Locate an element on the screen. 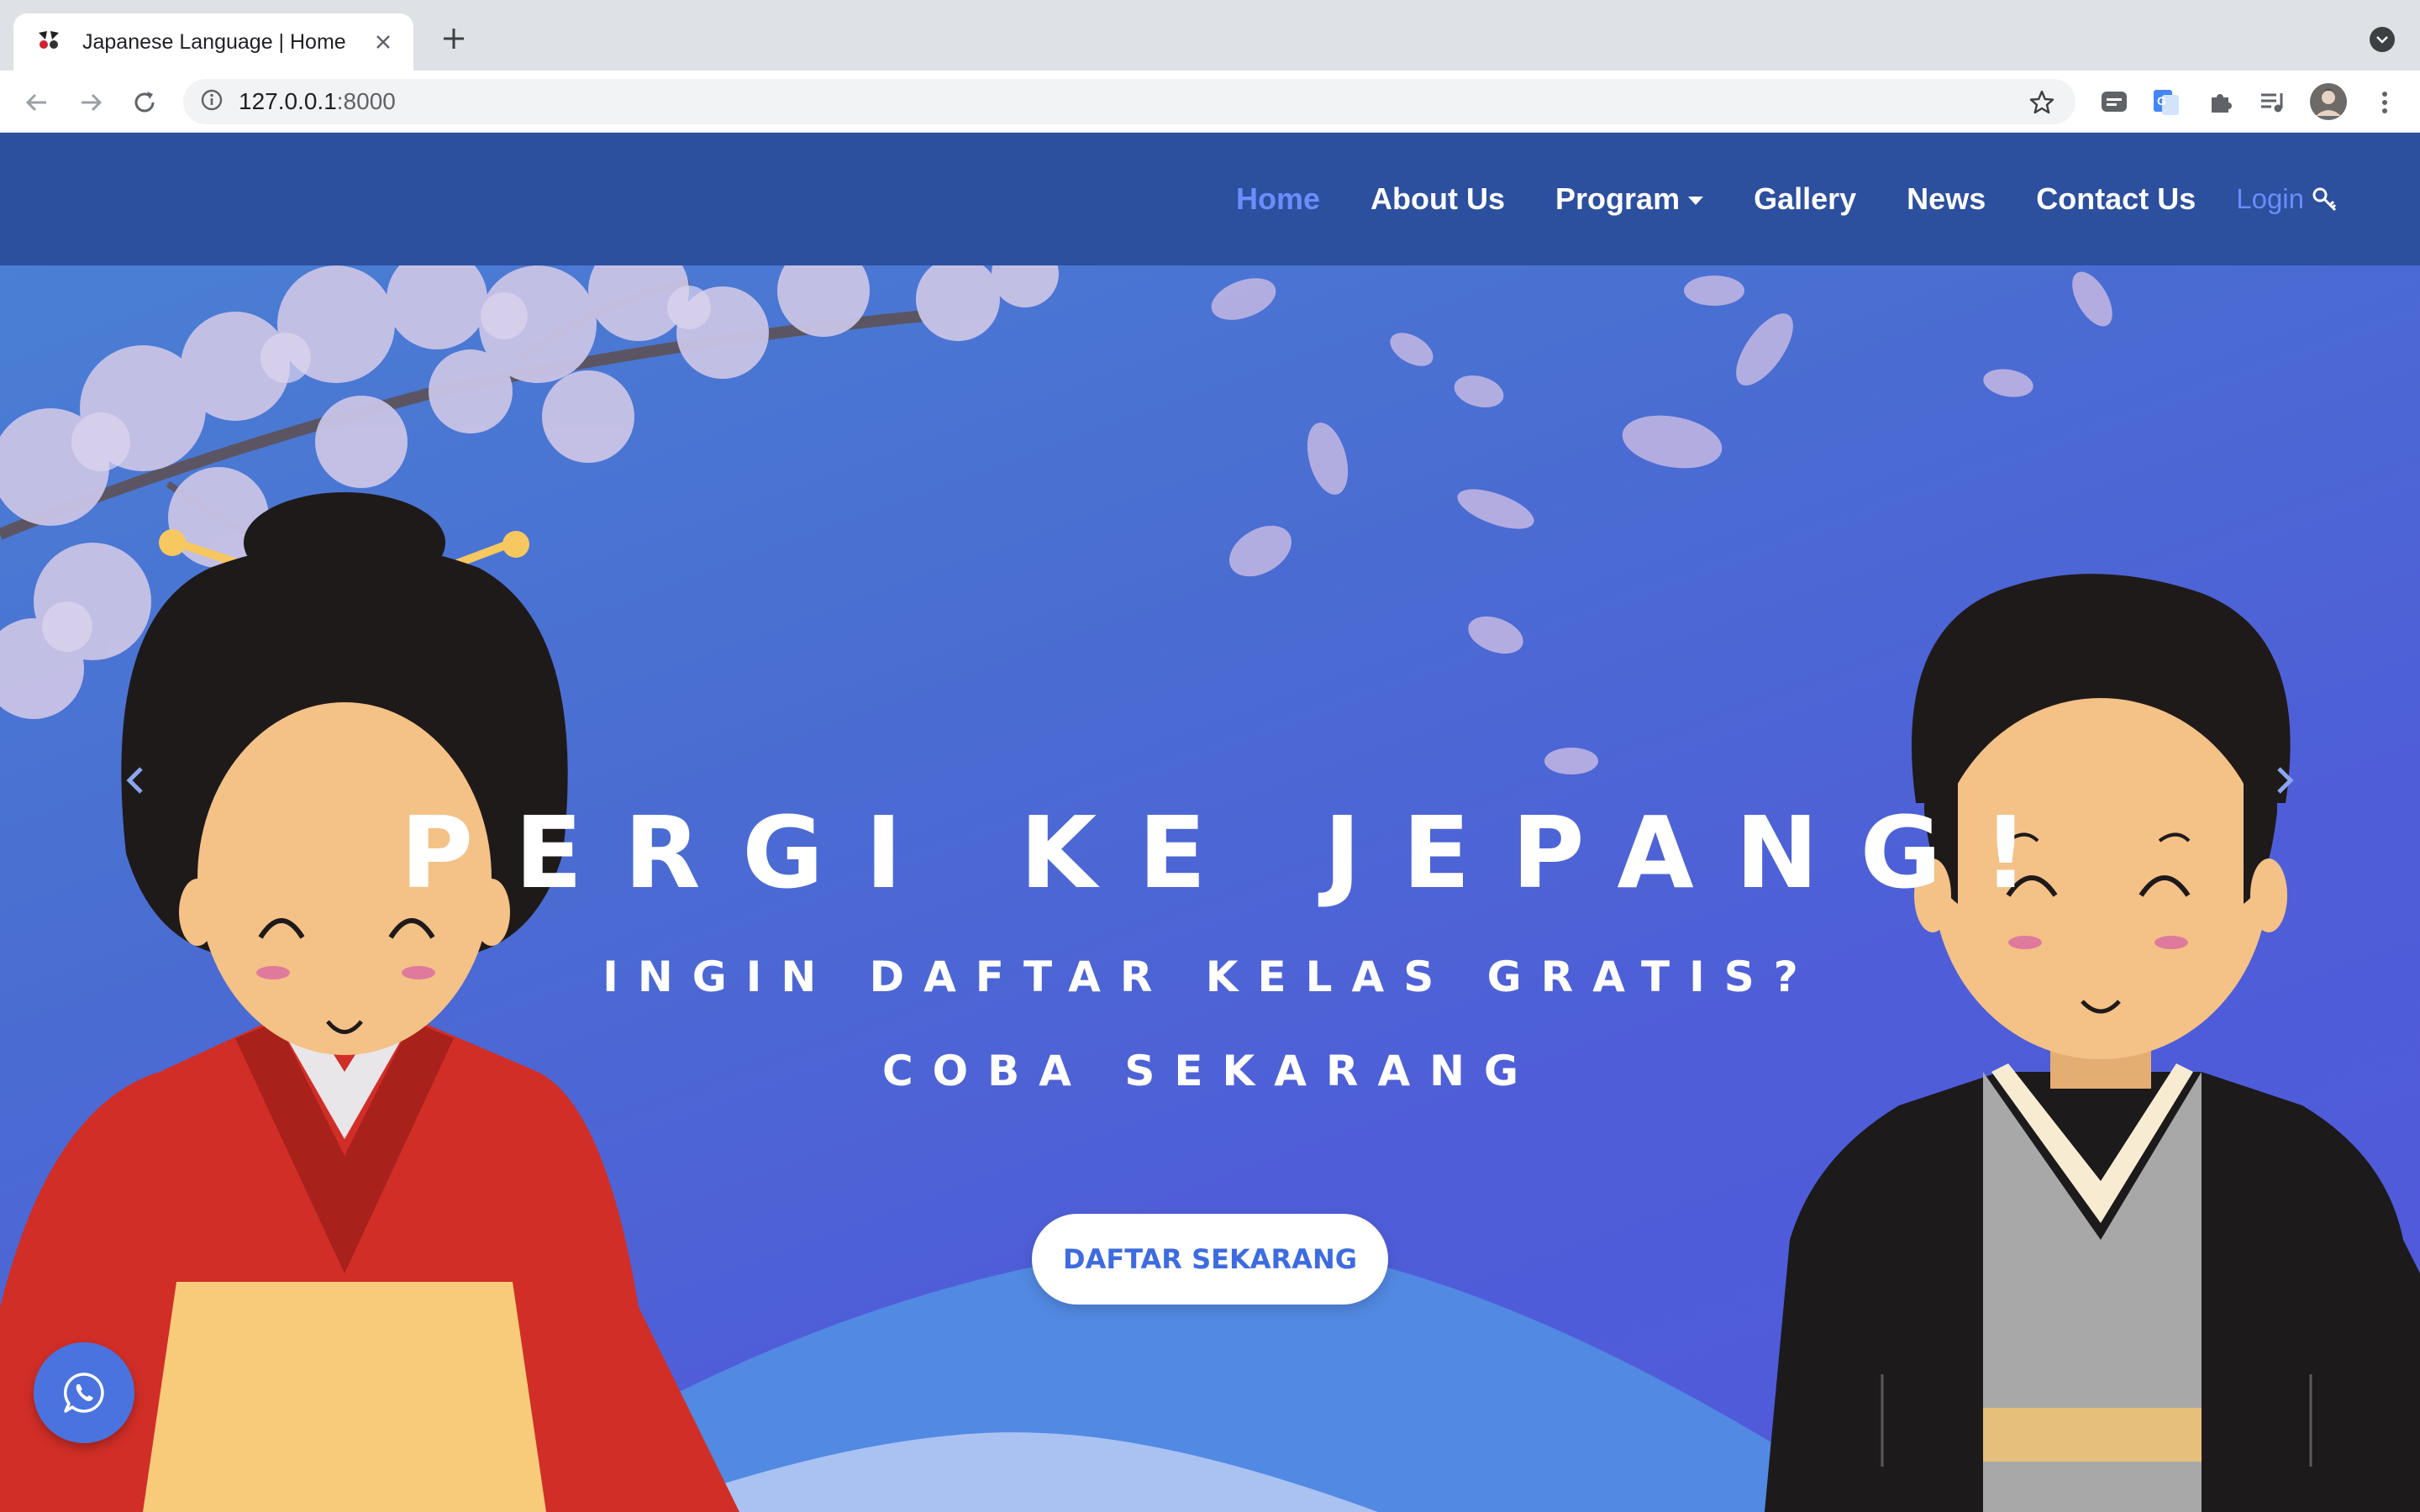 The height and width of the screenshot is (1512, 2420). nav-item-program: Program is located at coordinates (1629, 199).